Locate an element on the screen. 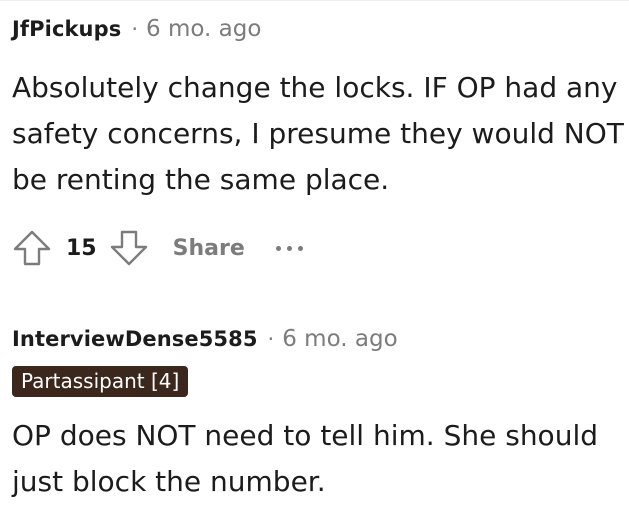  comment-actions: 15 Share is located at coordinates (318, 248).